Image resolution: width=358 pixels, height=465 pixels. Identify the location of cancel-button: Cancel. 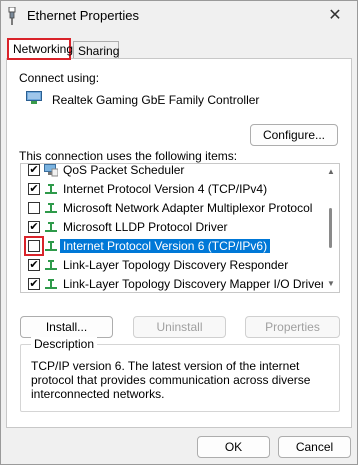
(314, 447).